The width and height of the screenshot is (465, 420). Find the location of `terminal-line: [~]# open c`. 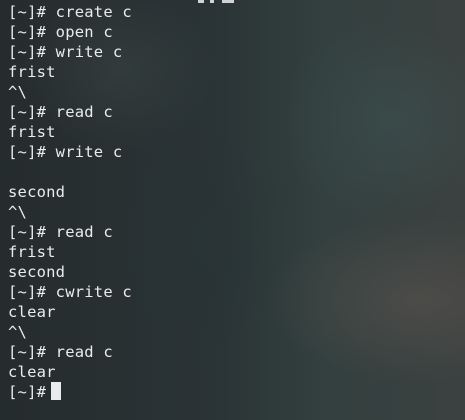

terminal-line: [~]# open c is located at coordinates (60, 32).